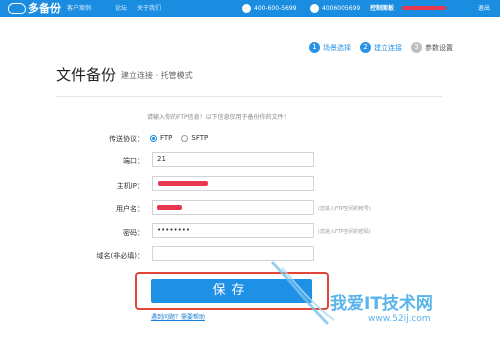  Describe the element at coordinates (157, 75) in the screenshot. I see `page-subtitle: 建立连接 · 托管模式` at that location.